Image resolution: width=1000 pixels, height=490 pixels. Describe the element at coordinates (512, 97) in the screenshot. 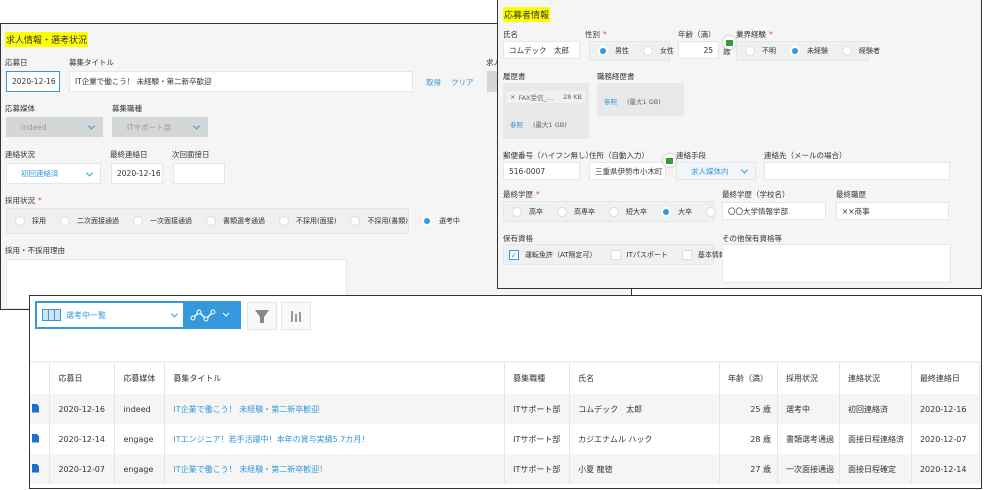

I see `remove-file-icon: ×` at that location.